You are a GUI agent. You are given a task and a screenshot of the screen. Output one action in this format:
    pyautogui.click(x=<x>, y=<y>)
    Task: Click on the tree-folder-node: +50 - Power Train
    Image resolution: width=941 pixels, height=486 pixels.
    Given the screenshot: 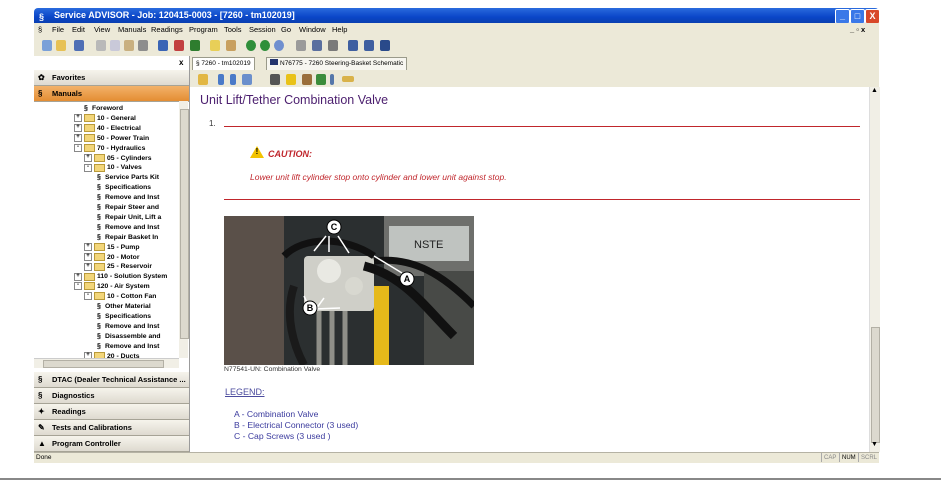 What is the action you would take?
    pyautogui.click(x=111, y=138)
    